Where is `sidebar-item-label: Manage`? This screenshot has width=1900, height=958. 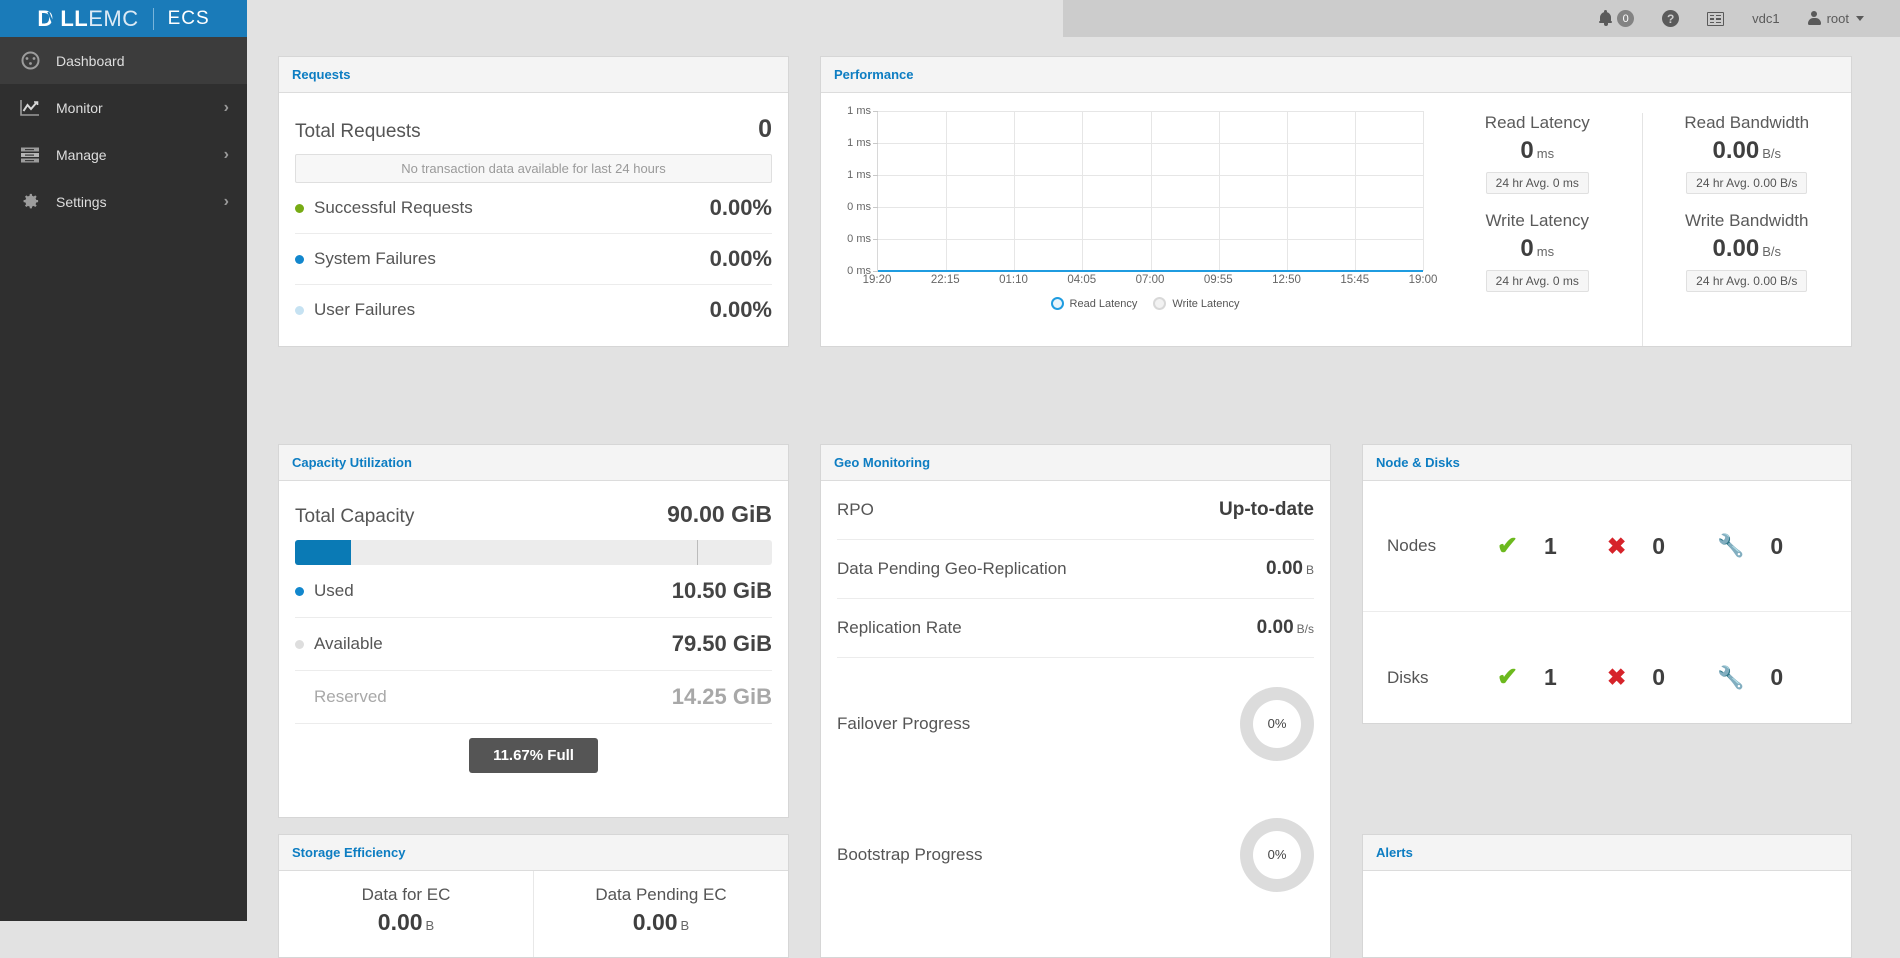
sidebar-item-label: Manage is located at coordinates (140, 155).